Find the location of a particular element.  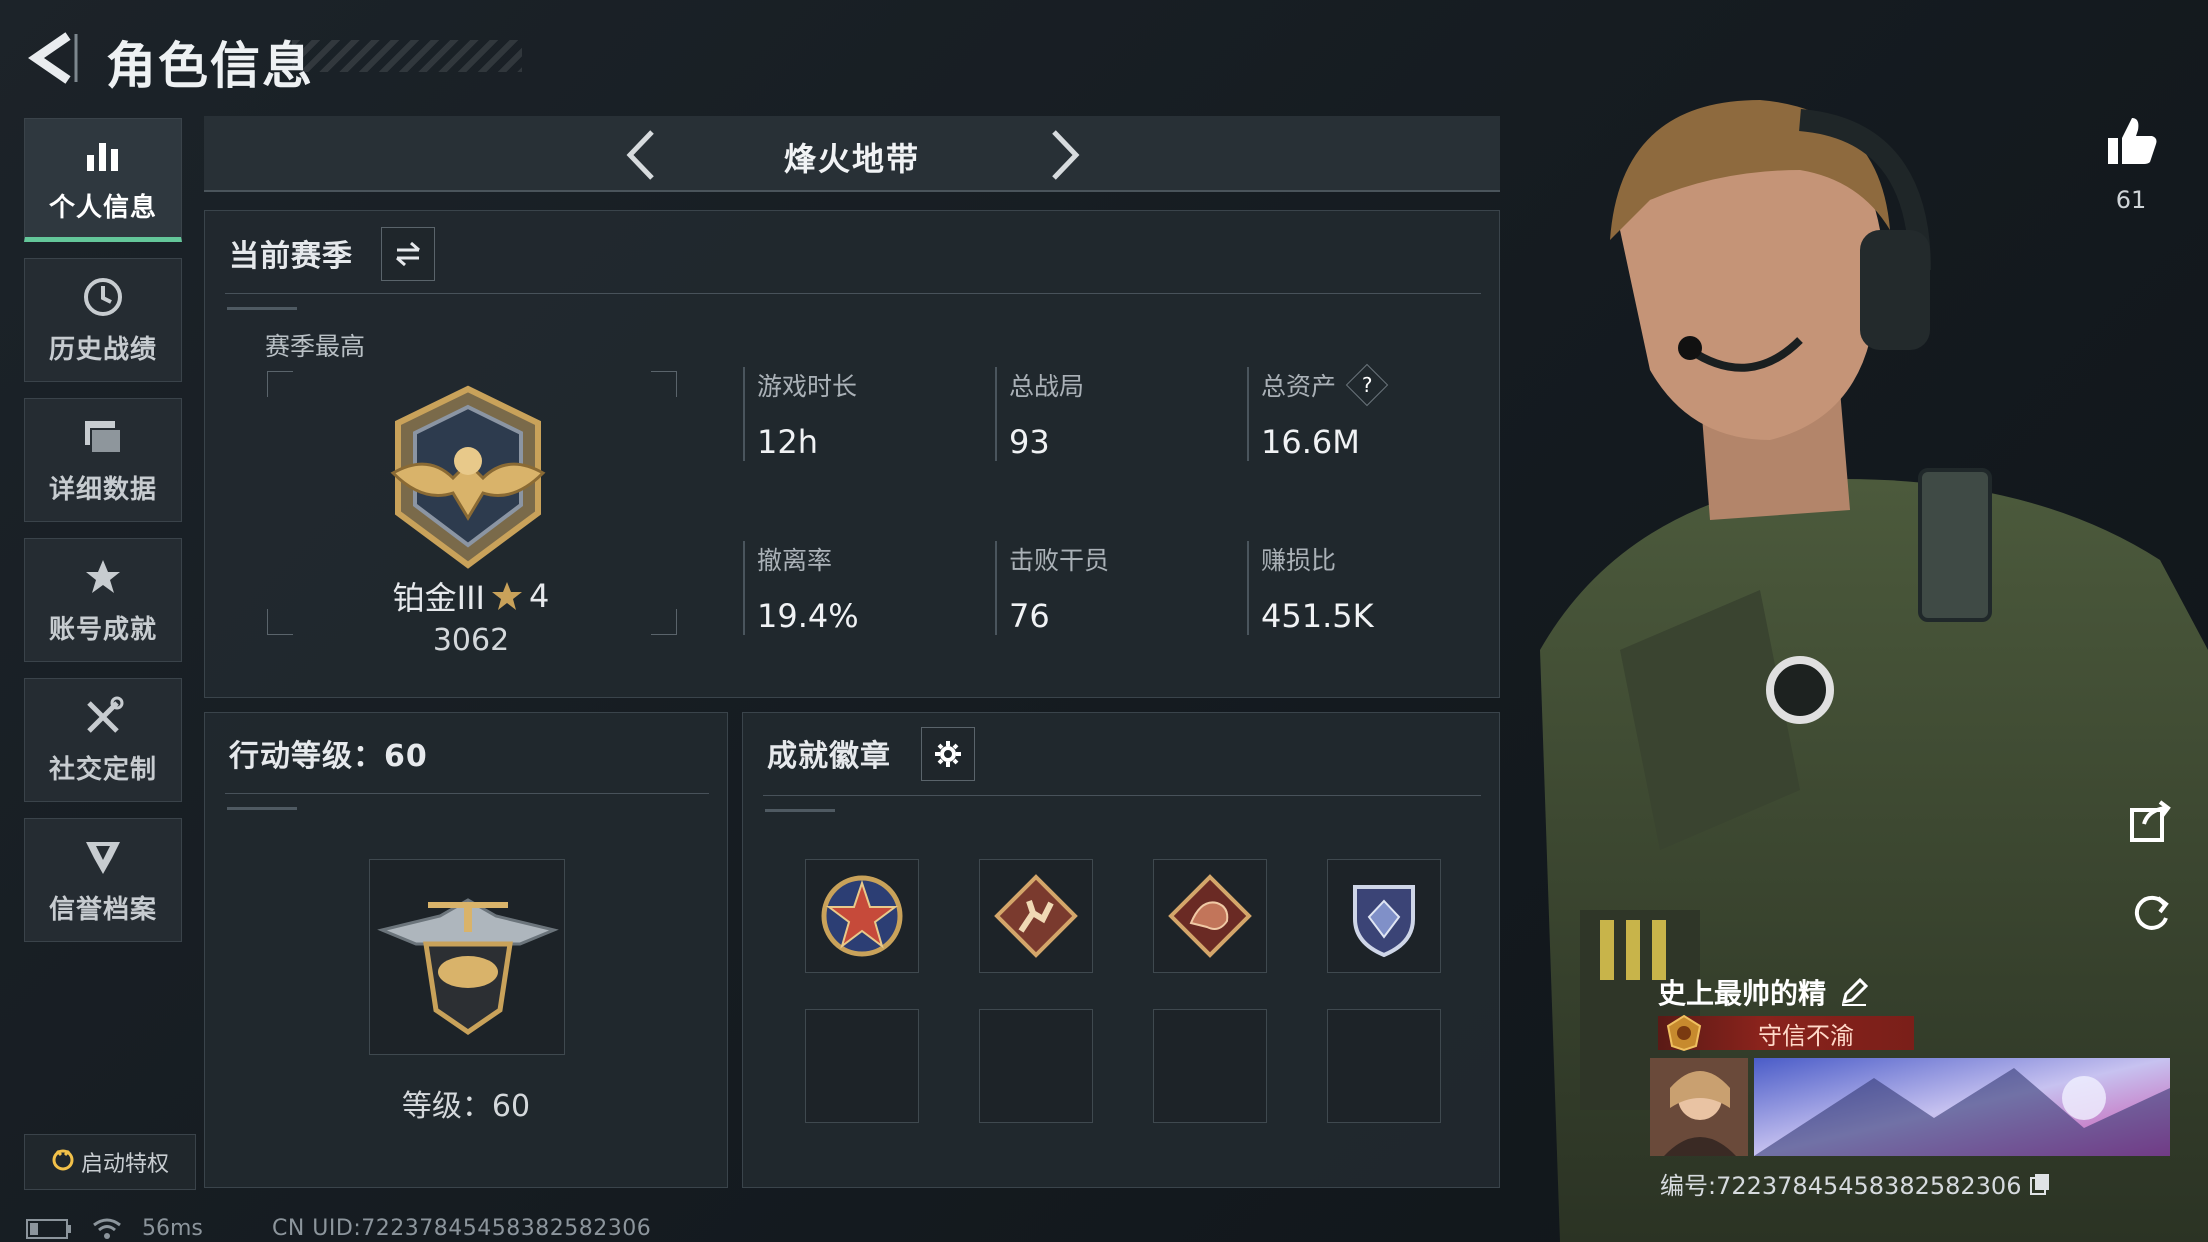

rank-name: 铂金III is located at coordinates (438, 598).